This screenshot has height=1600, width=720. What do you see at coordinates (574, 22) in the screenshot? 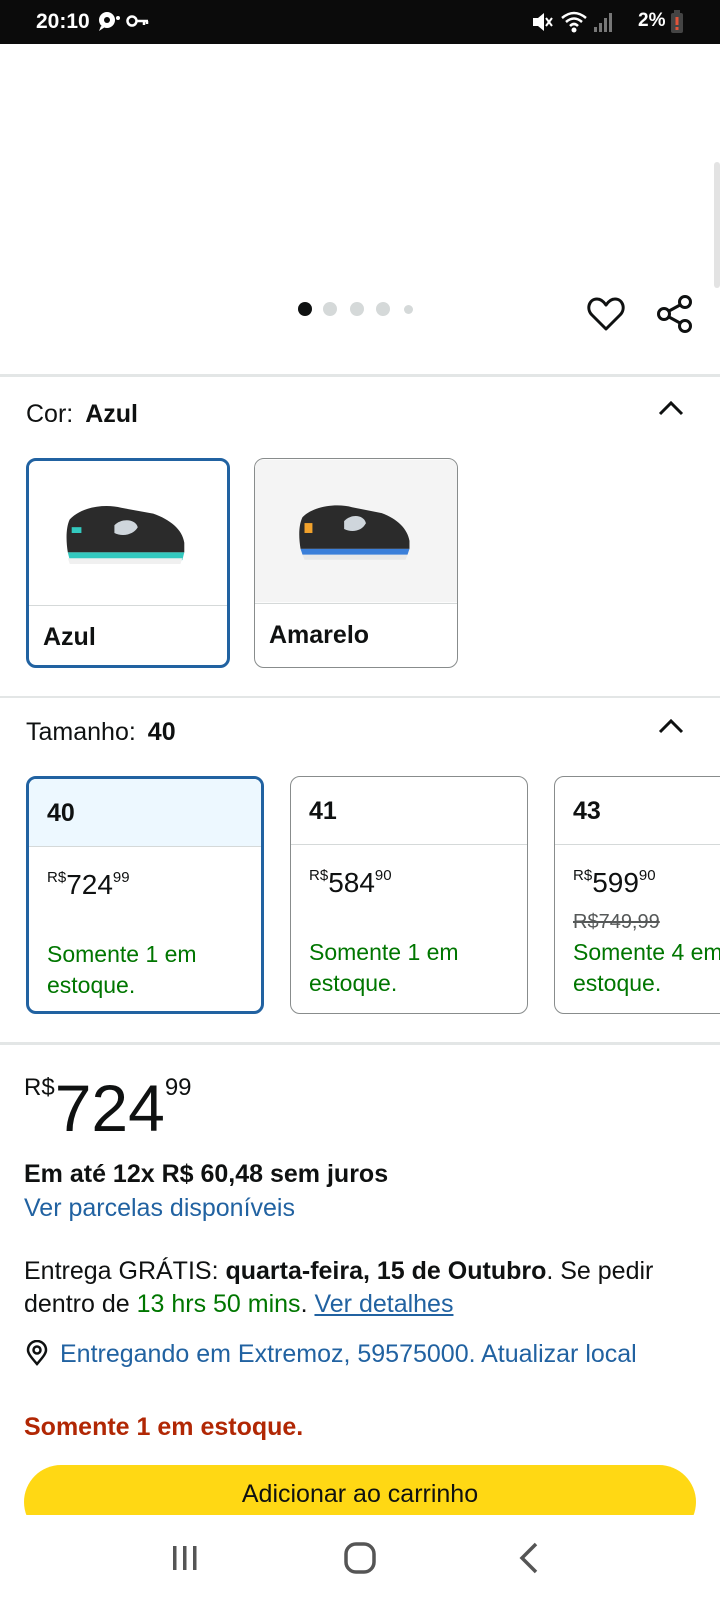
I see `wifi-icon` at bounding box center [574, 22].